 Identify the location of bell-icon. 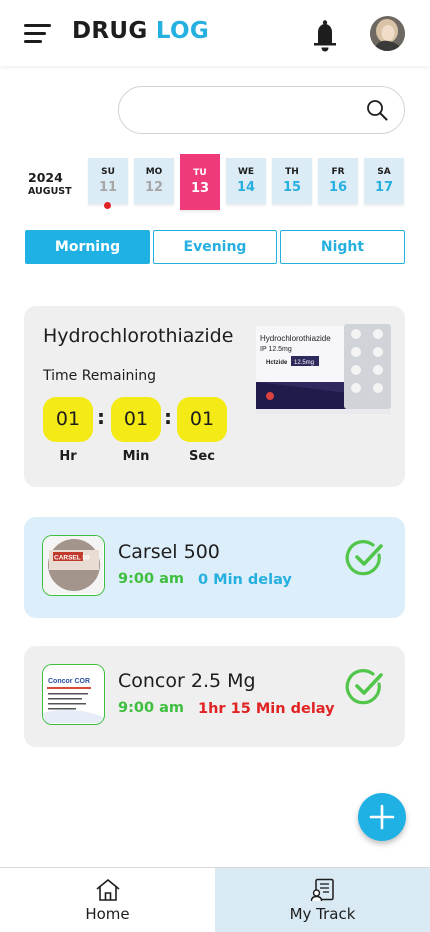
(325, 35).